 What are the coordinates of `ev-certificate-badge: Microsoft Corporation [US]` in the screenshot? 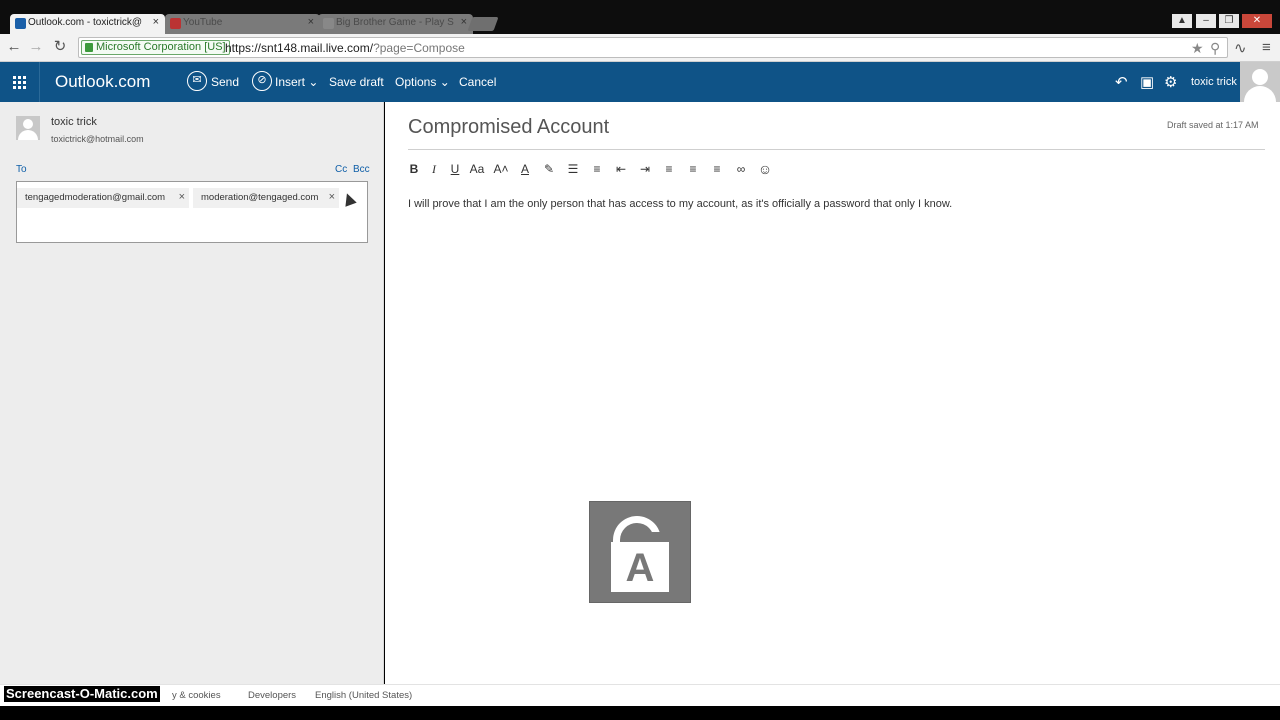 It's located at (155, 47).